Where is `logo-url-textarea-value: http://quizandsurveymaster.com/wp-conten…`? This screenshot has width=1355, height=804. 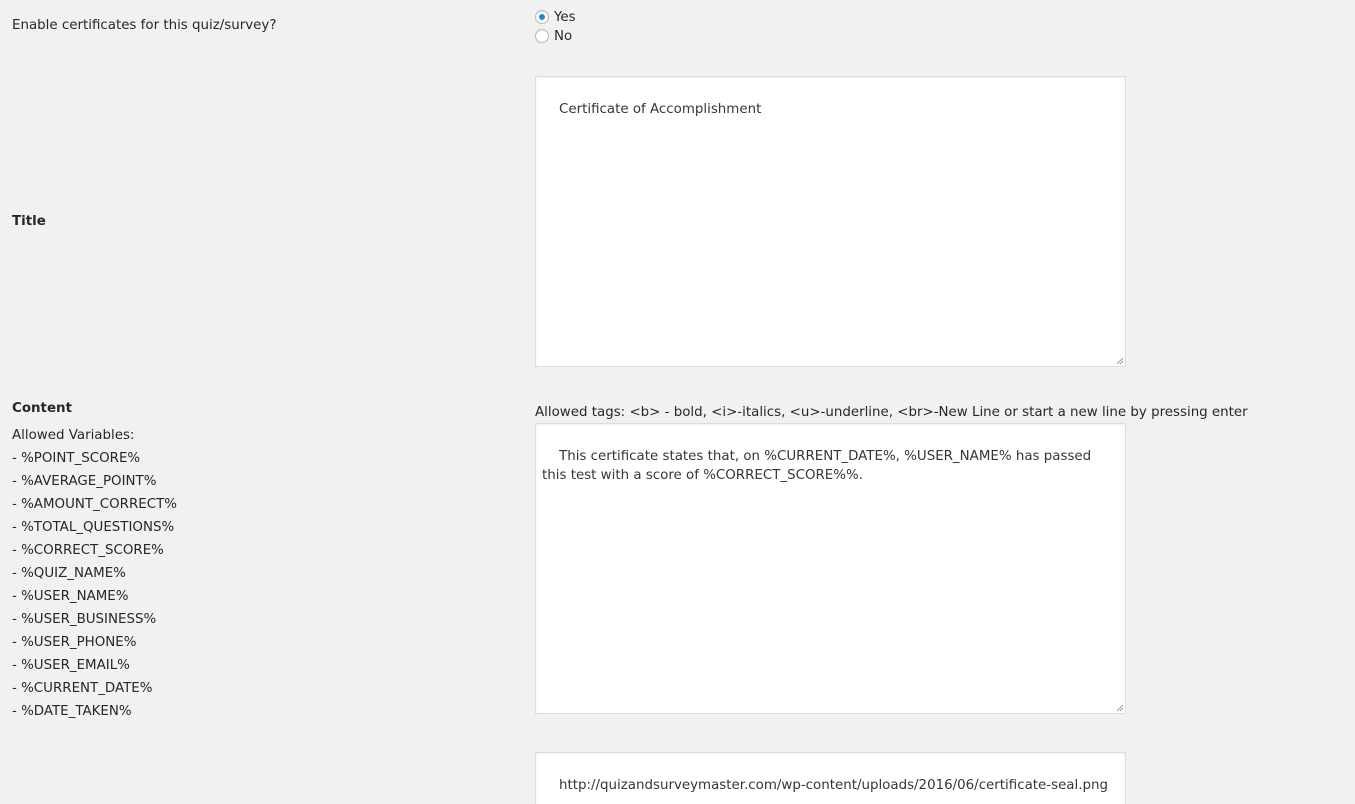
logo-url-textarea-value: http://quizandsurveymaster.com/wp-conten… is located at coordinates (833, 785).